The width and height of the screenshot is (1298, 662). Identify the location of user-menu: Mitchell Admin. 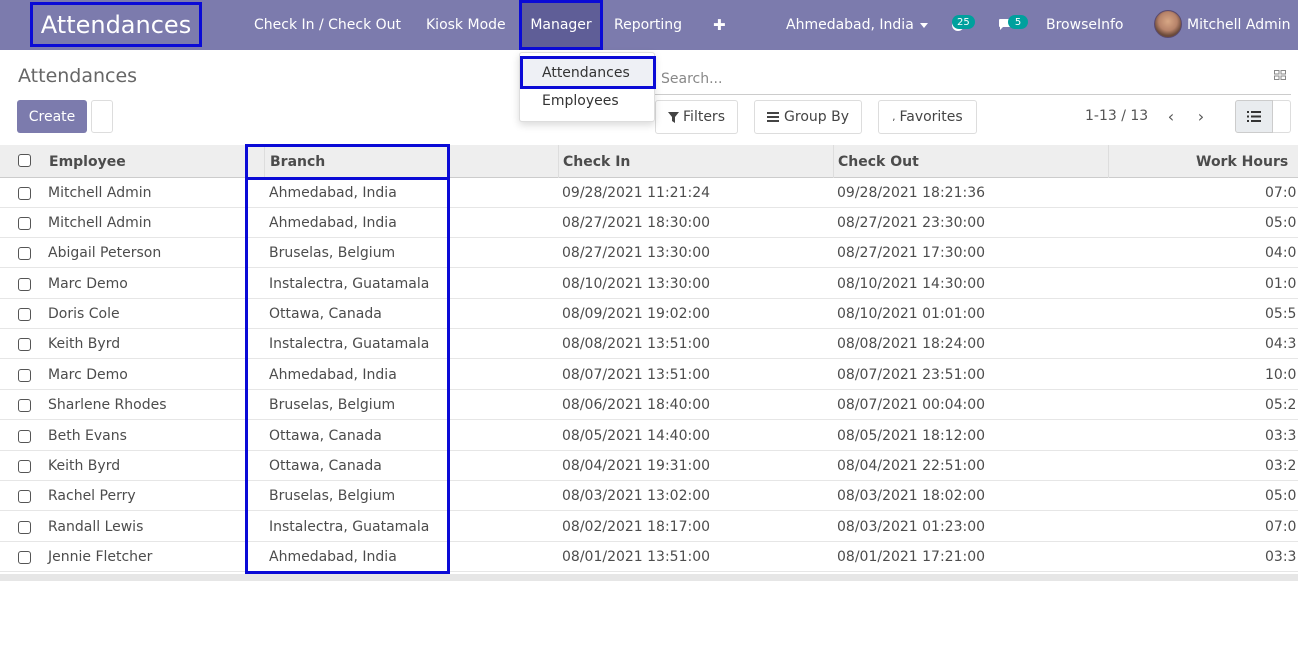
(1239, 25).